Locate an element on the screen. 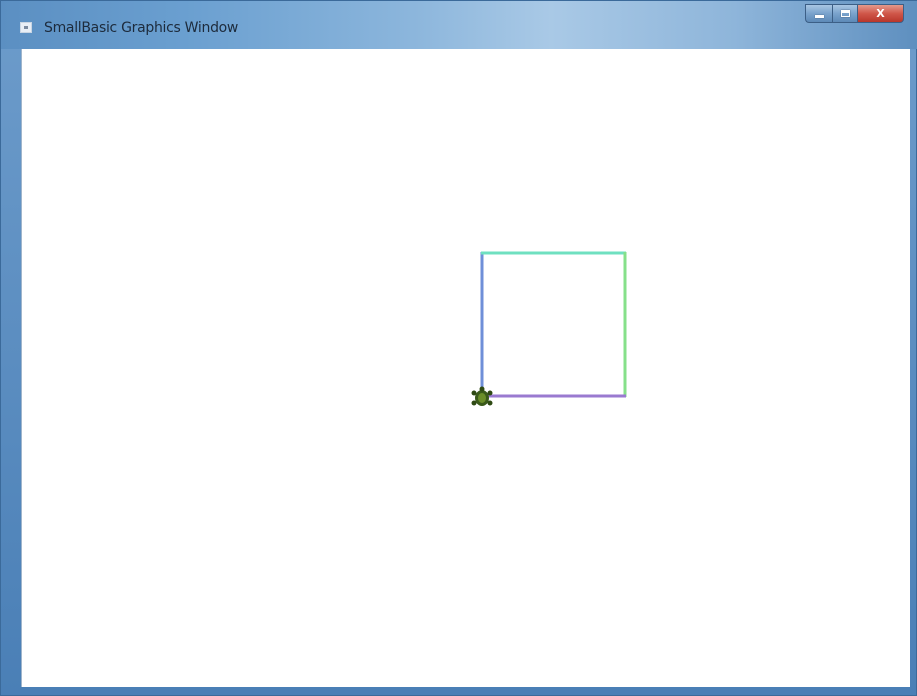  close-icon: X is located at coordinates (880, 13).